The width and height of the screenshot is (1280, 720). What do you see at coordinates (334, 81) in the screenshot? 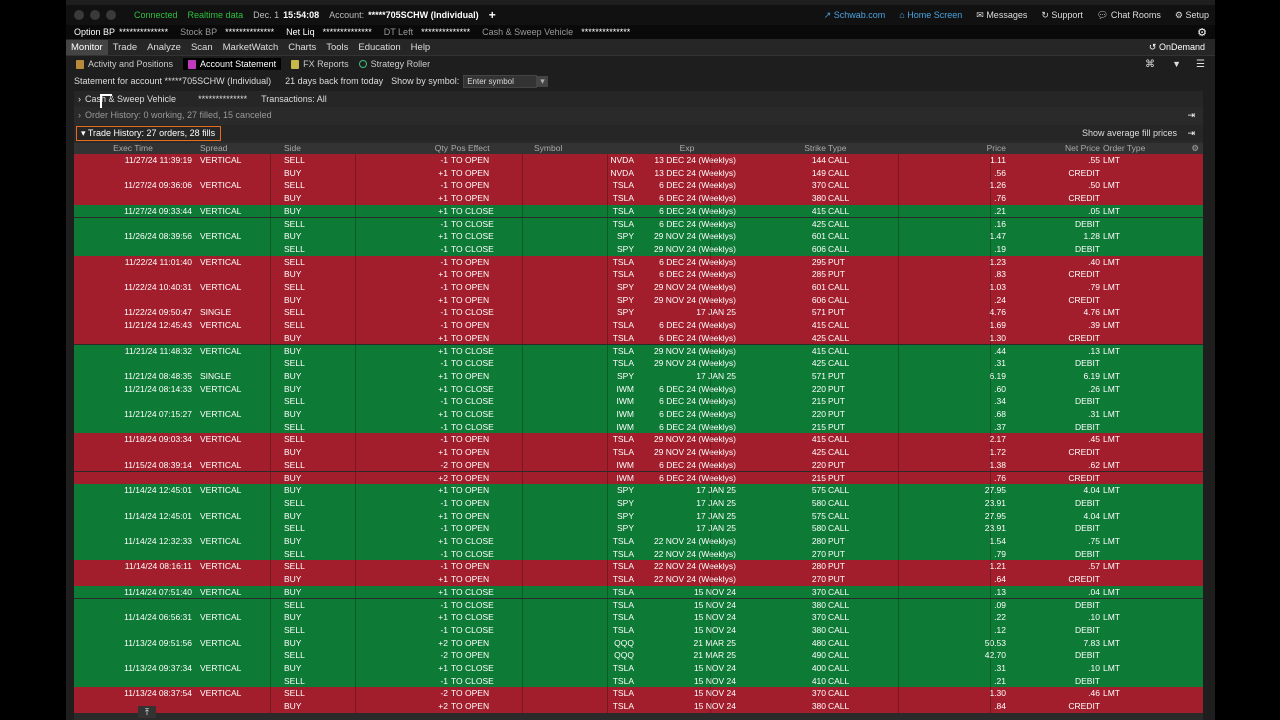
I see `days-back-dropdown: 21 days back from today` at bounding box center [334, 81].